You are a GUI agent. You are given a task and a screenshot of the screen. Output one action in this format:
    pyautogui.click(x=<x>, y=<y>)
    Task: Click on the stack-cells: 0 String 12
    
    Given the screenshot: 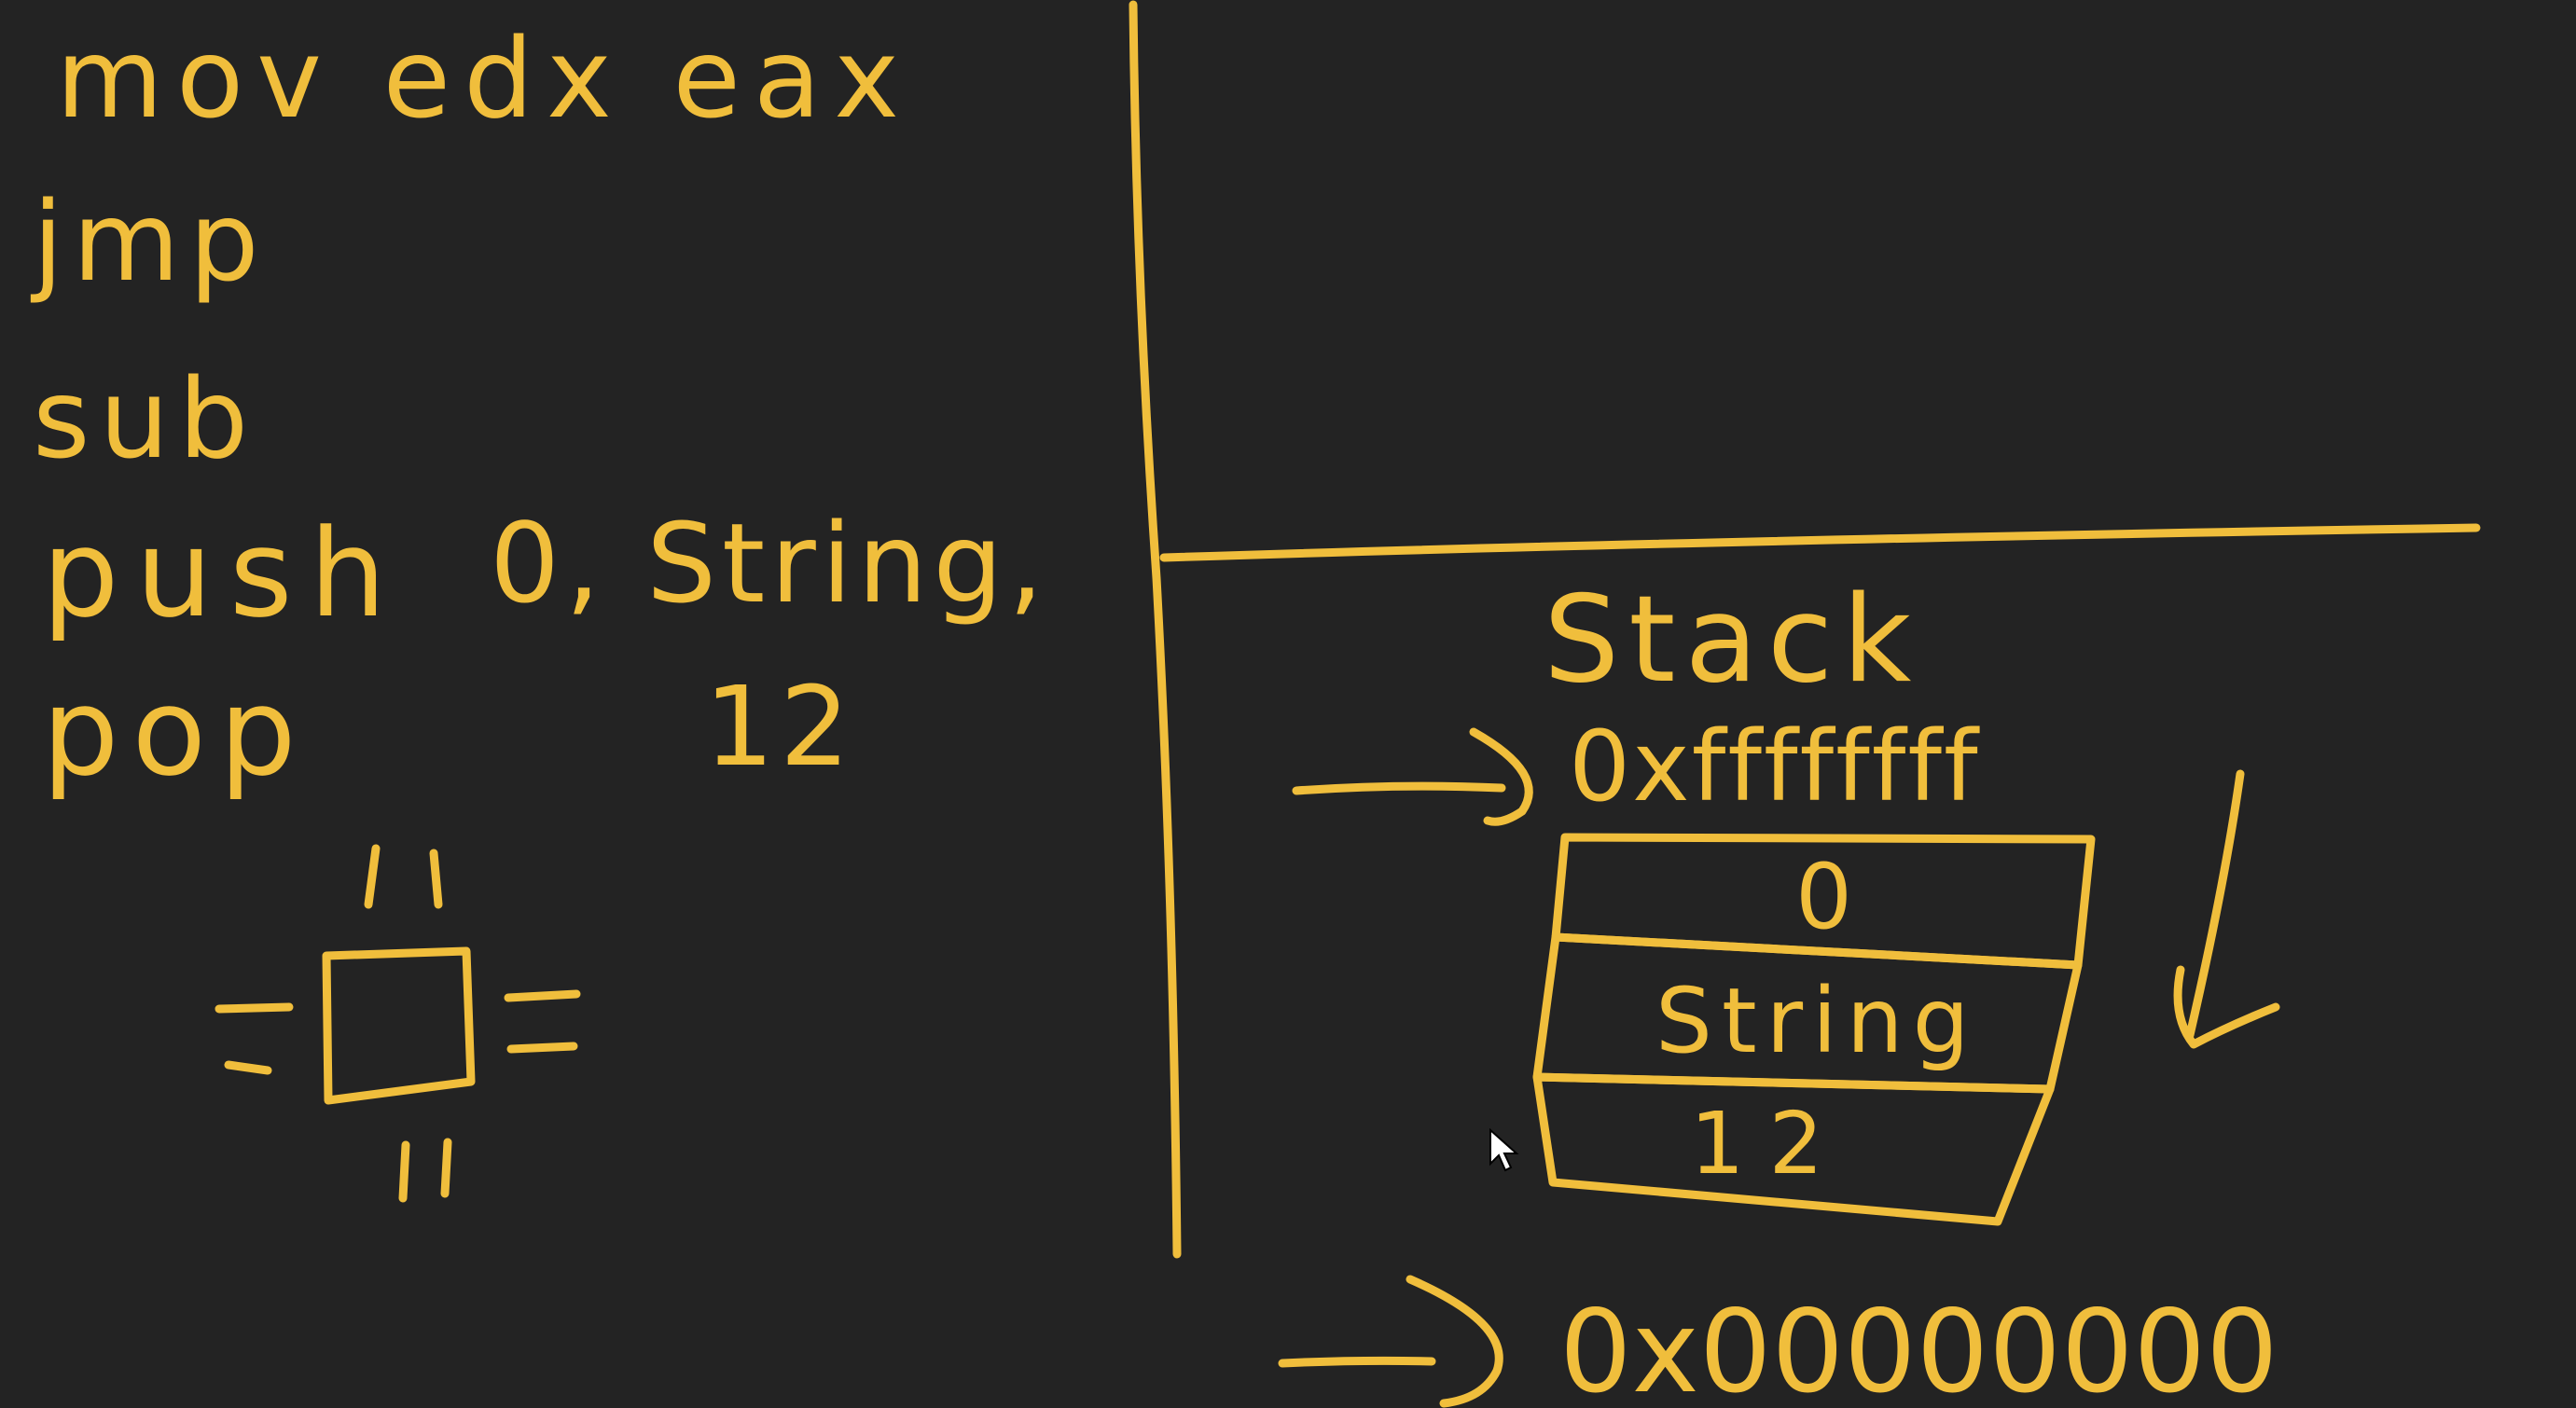 What is the action you would take?
    pyautogui.click(x=1814, y=1030)
    